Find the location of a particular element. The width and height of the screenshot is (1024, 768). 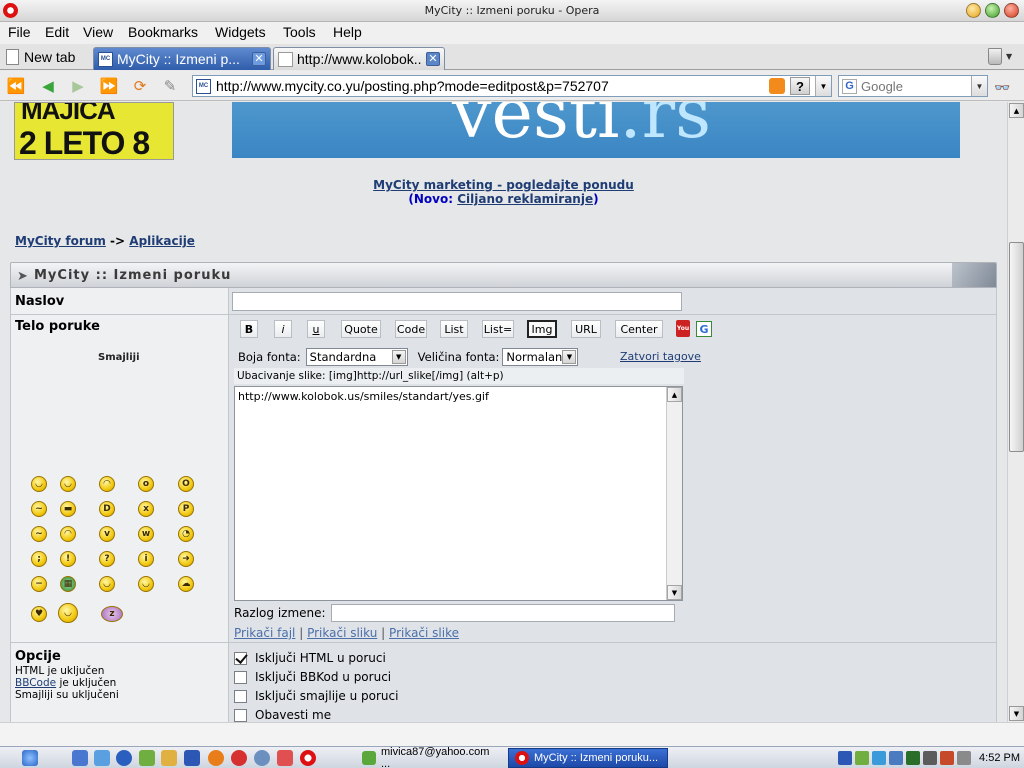

code-button: Code is located at coordinates (411, 329).